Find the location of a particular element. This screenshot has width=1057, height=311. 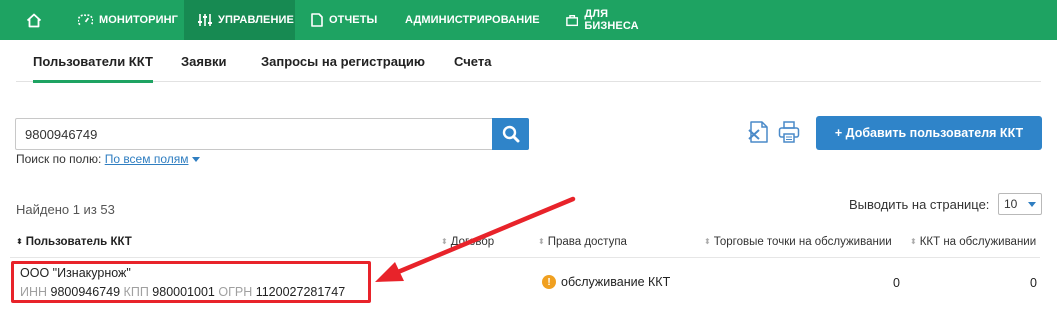

nav-reports-label: ОТЧЕТЫ is located at coordinates (353, 20).